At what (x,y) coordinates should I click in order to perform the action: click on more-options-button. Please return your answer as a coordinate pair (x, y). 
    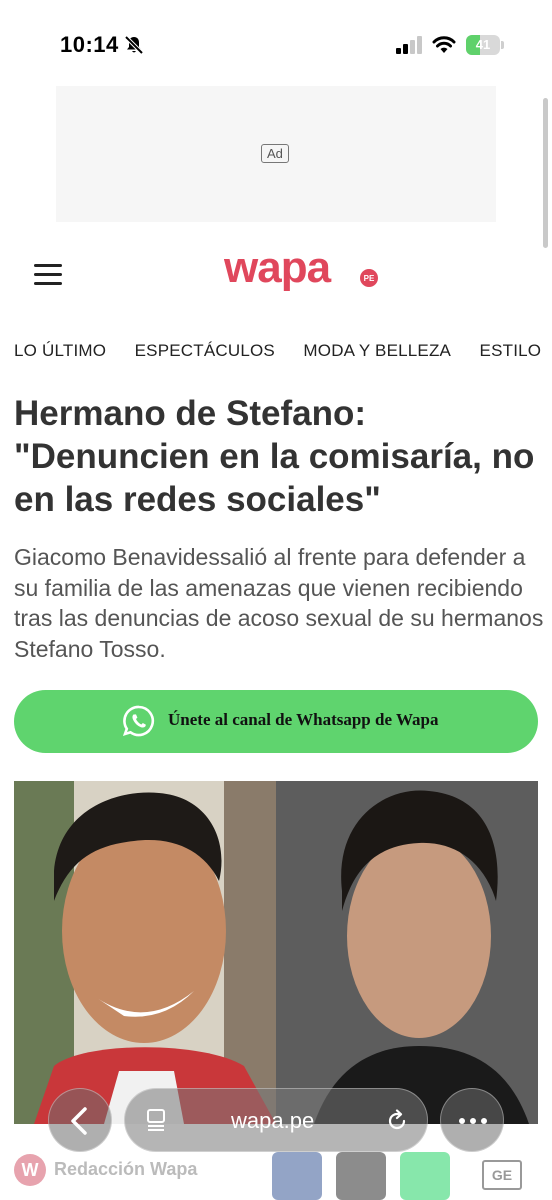
    Looking at the image, I should click on (472, 1120).